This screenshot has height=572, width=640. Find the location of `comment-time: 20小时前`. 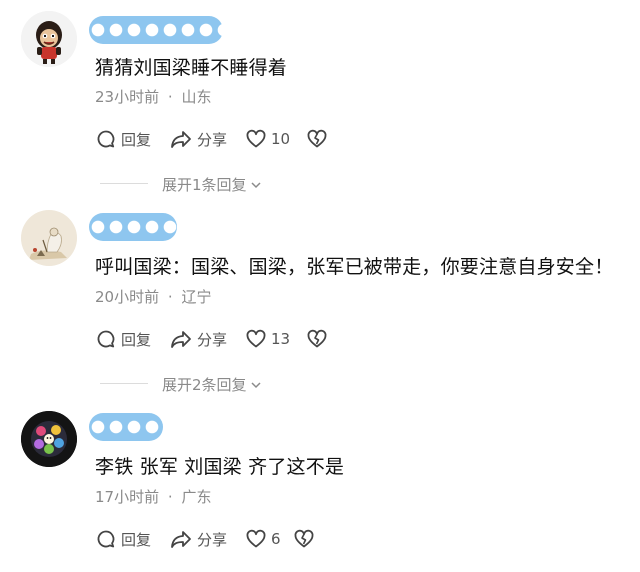

comment-time: 20小时前 is located at coordinates (127, 297).